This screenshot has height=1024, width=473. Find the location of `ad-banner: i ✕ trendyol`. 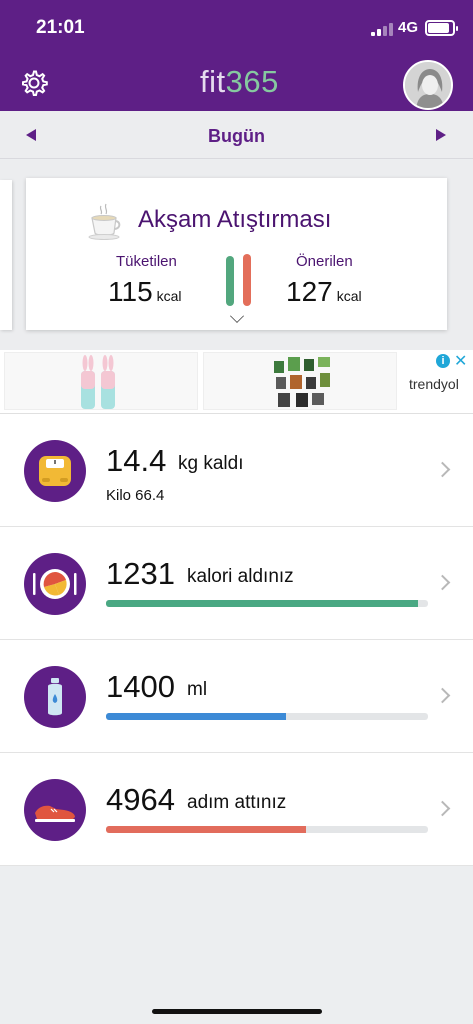

ad-banner: i ✕ trendyol is located at coordinates (236, 382).